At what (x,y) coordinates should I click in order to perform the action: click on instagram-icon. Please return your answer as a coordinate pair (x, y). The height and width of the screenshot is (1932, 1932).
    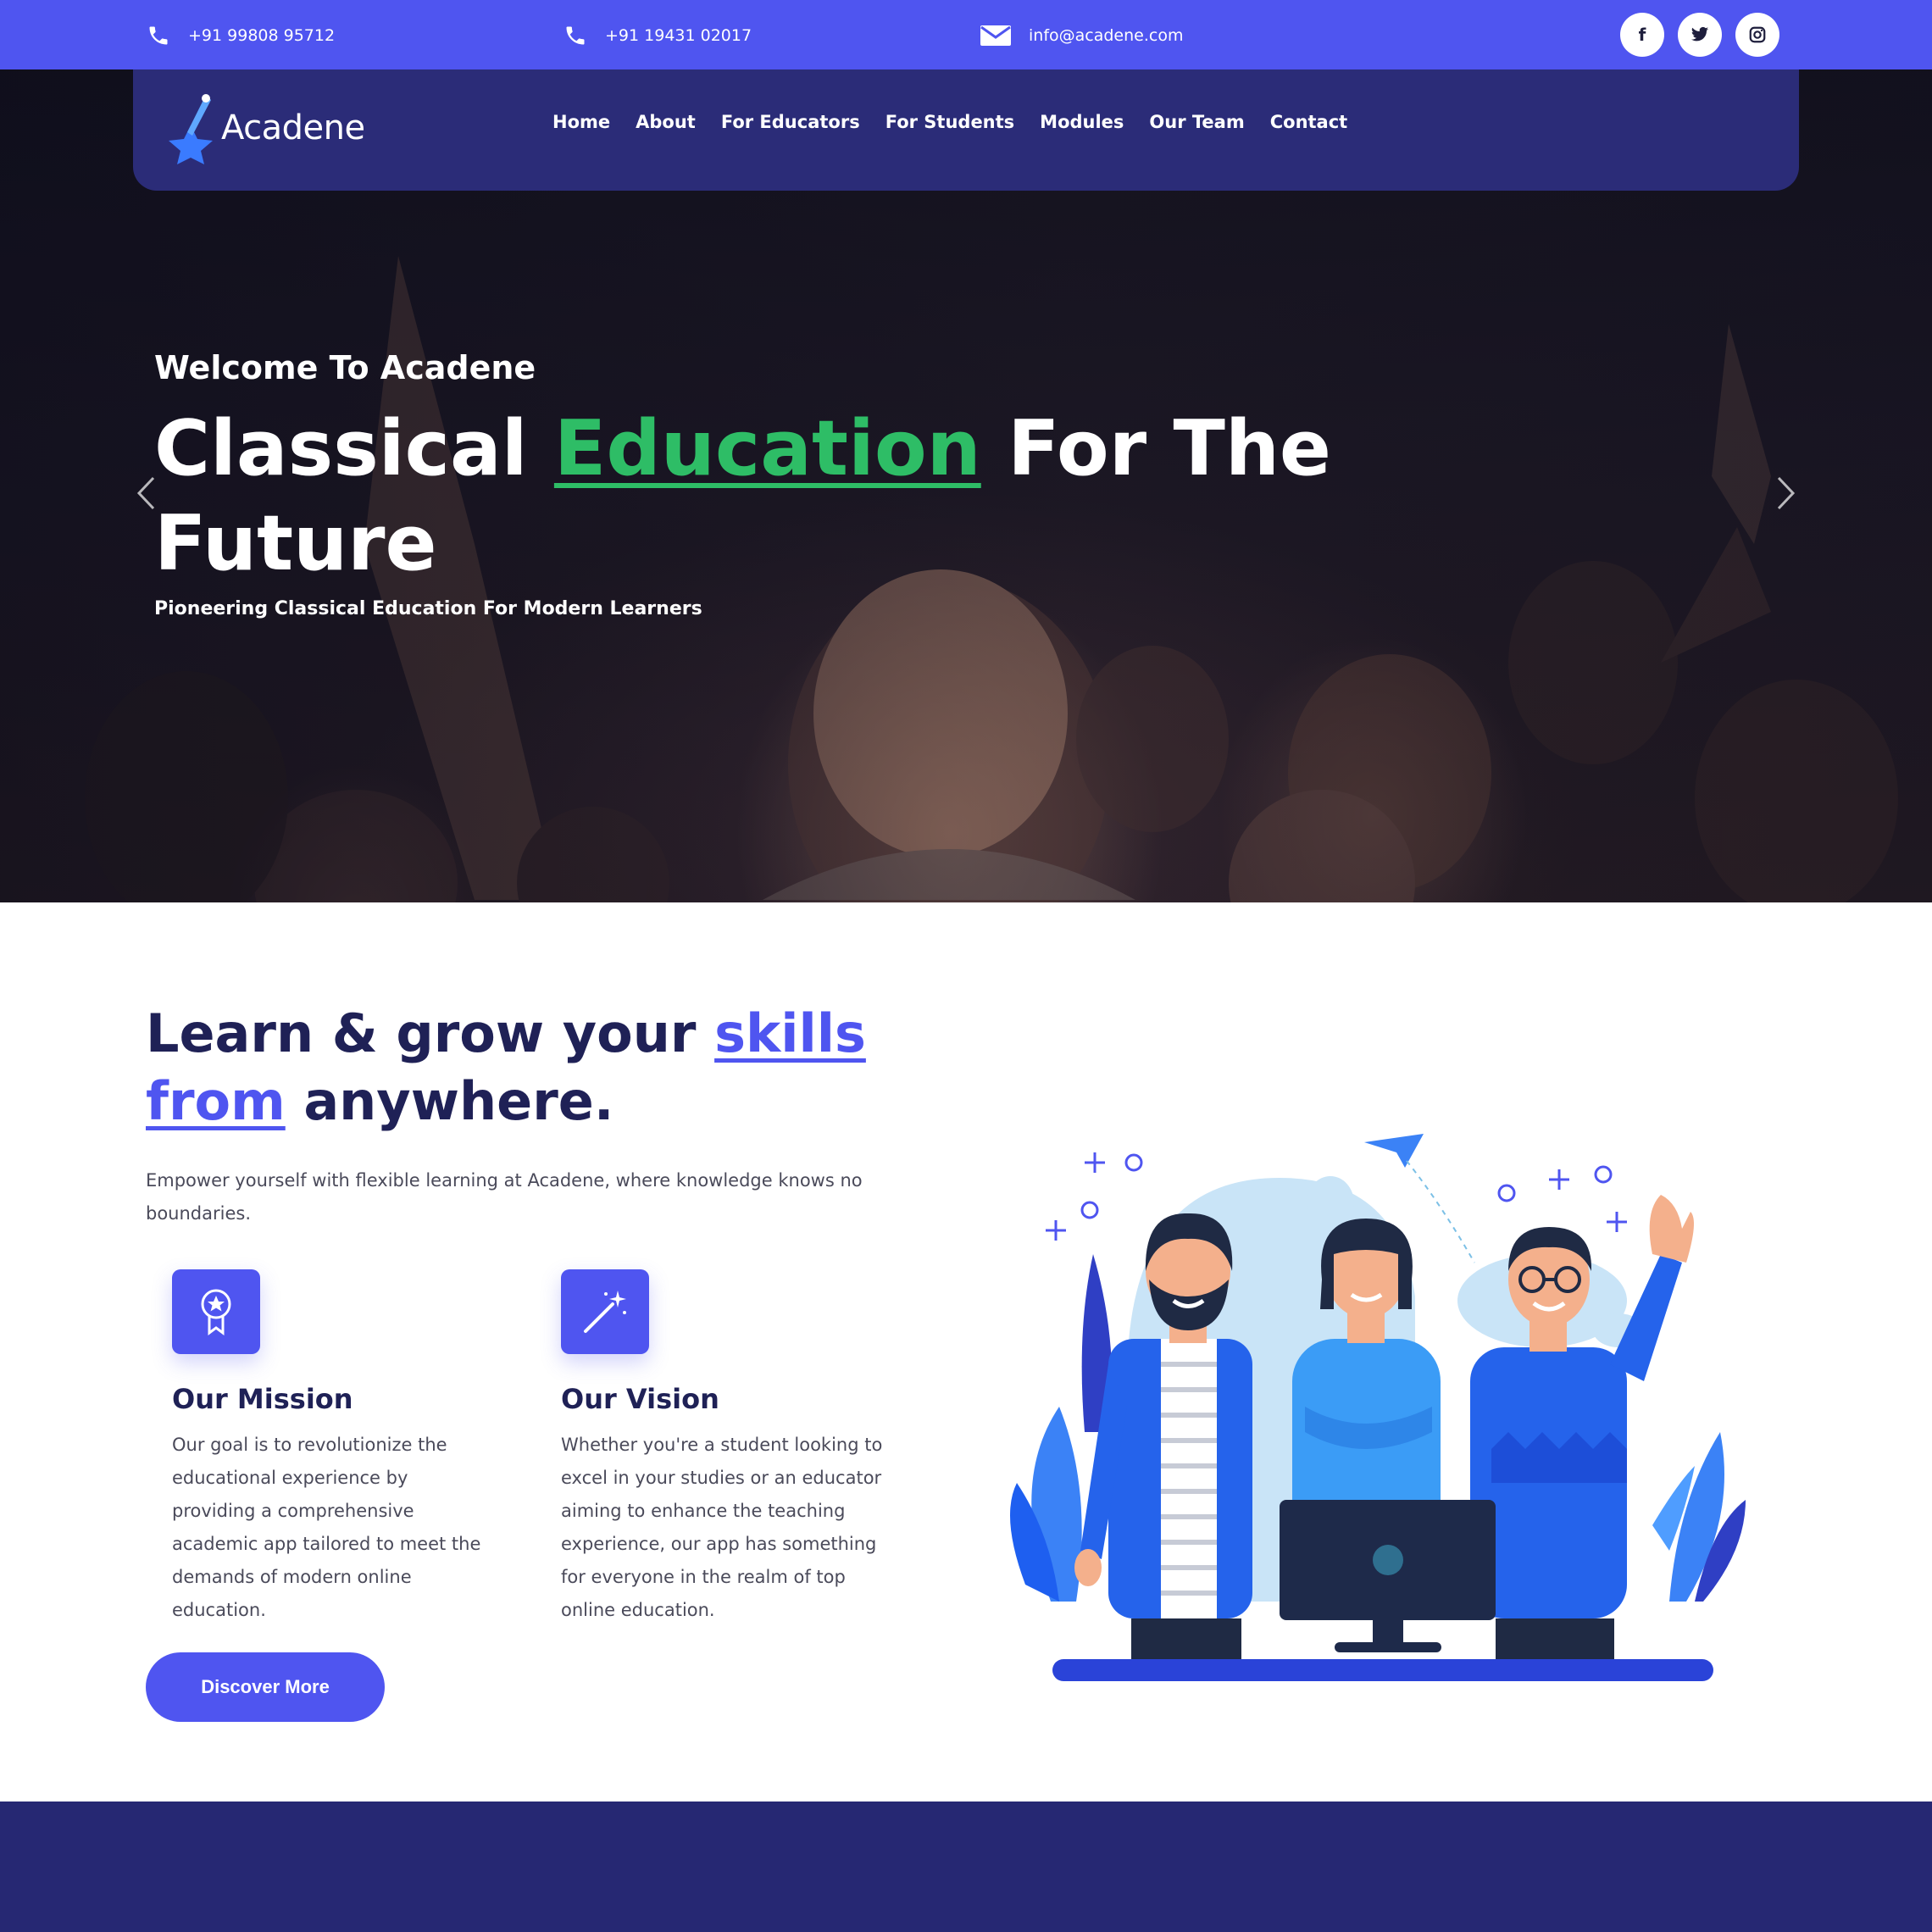
    Looking at the image, I should click on (1757, 35).